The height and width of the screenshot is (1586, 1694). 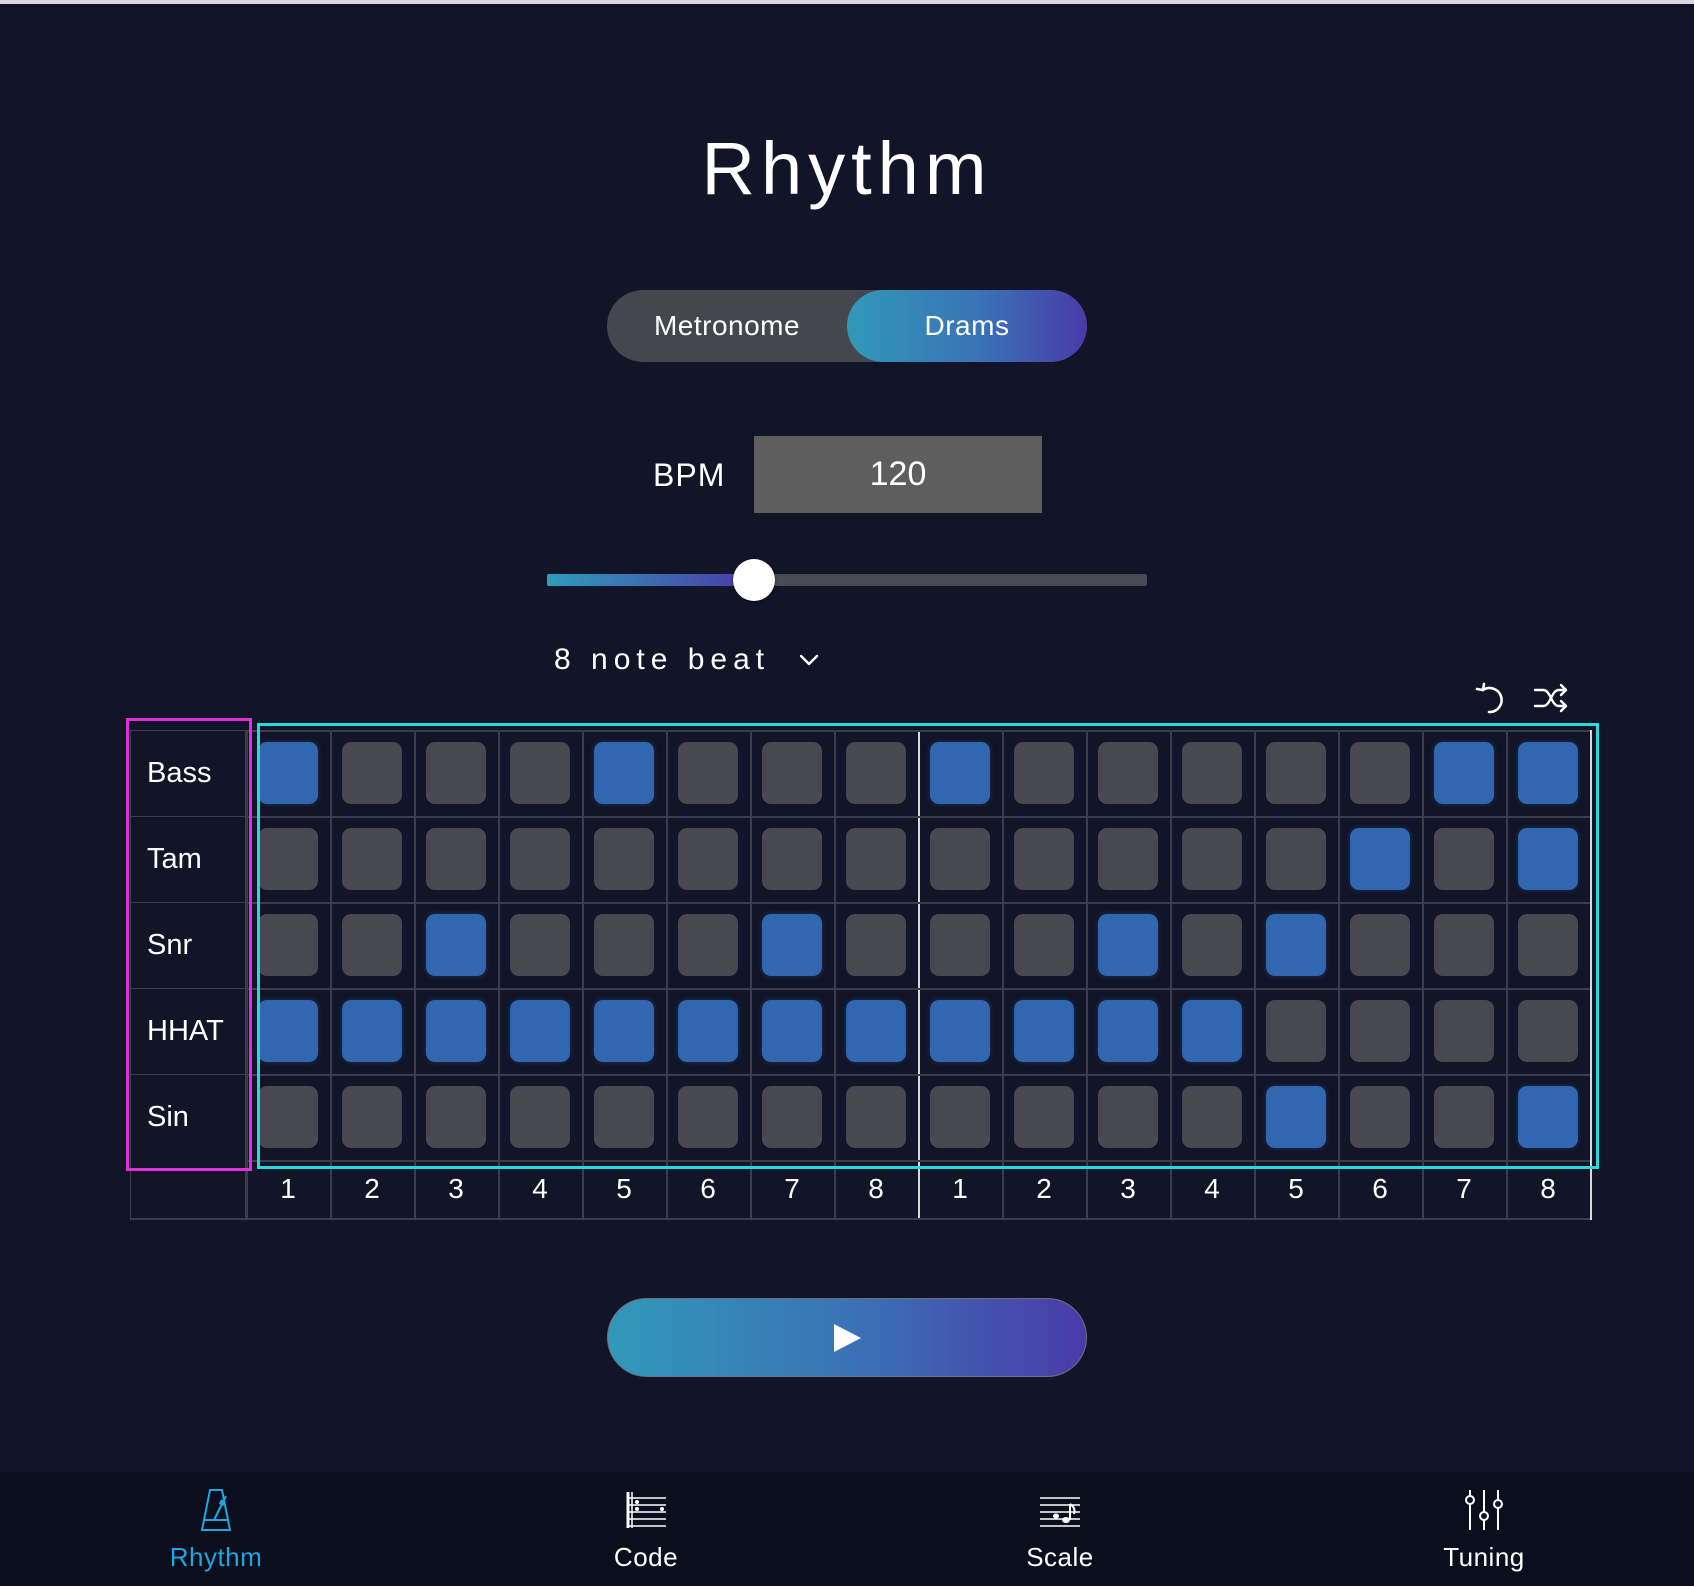 I want to click on shuffle-icon, so click(x=1551, y=698).